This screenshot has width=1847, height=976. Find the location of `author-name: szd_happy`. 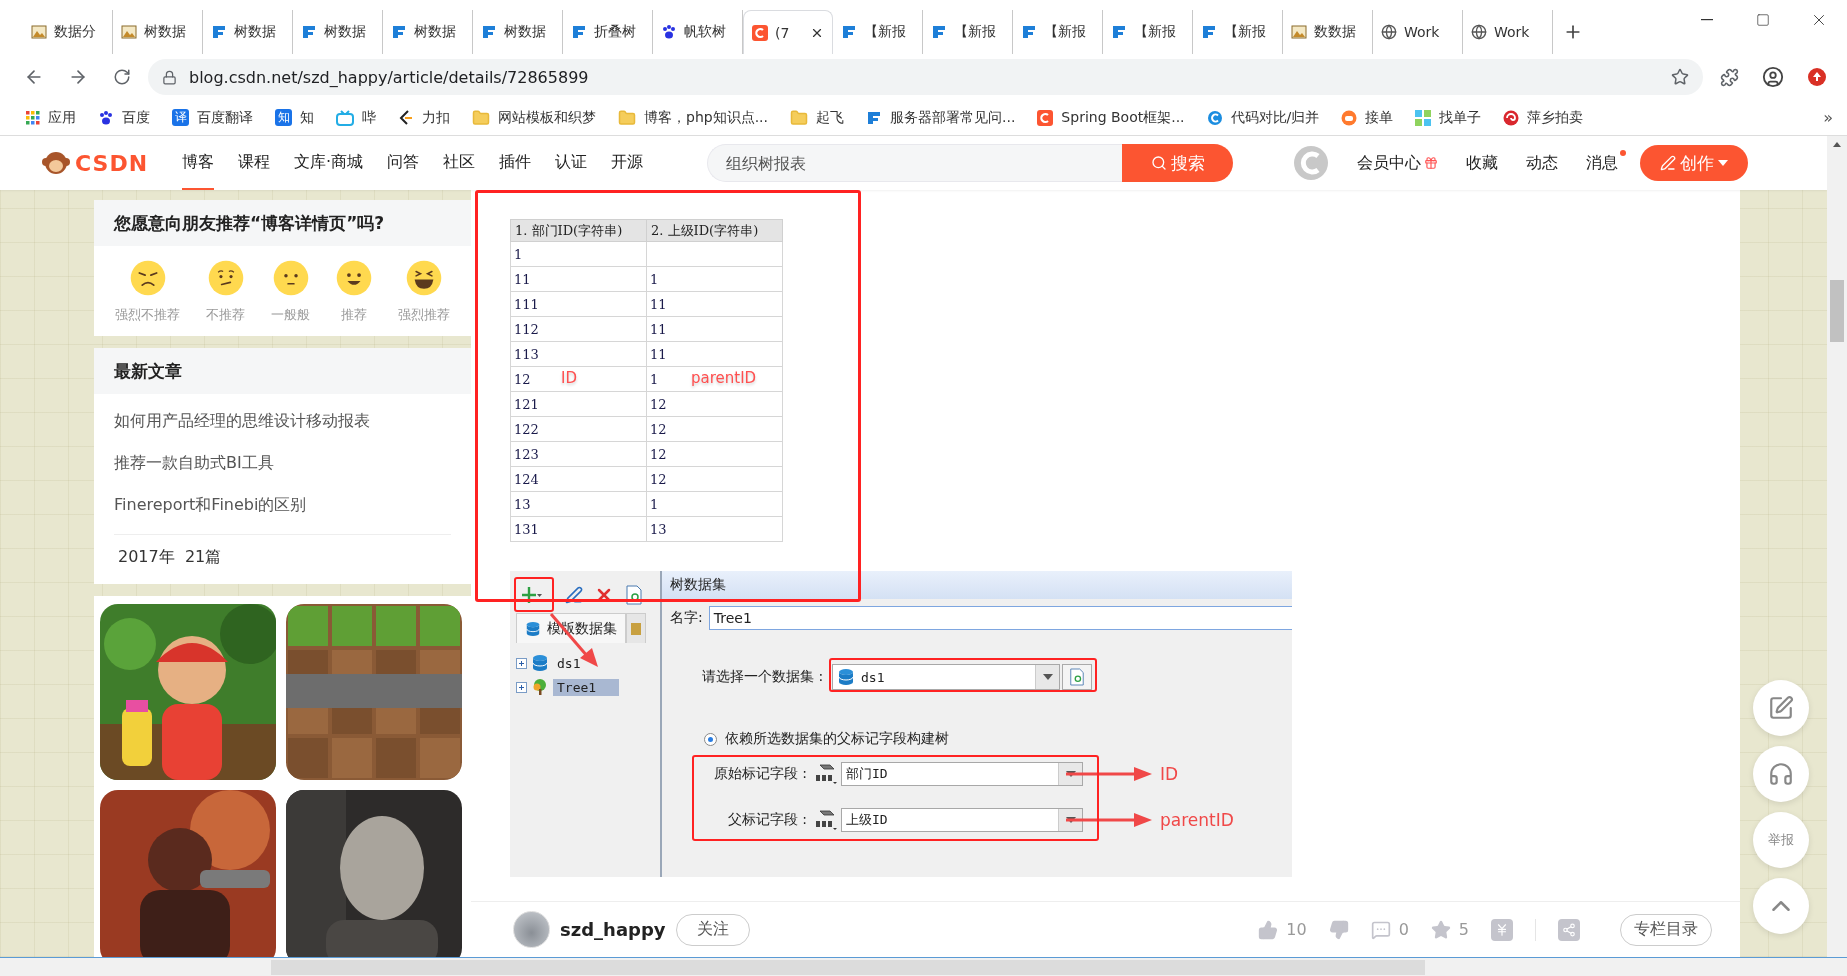

author-name: szd_happy is located at coordinates (613, 929).